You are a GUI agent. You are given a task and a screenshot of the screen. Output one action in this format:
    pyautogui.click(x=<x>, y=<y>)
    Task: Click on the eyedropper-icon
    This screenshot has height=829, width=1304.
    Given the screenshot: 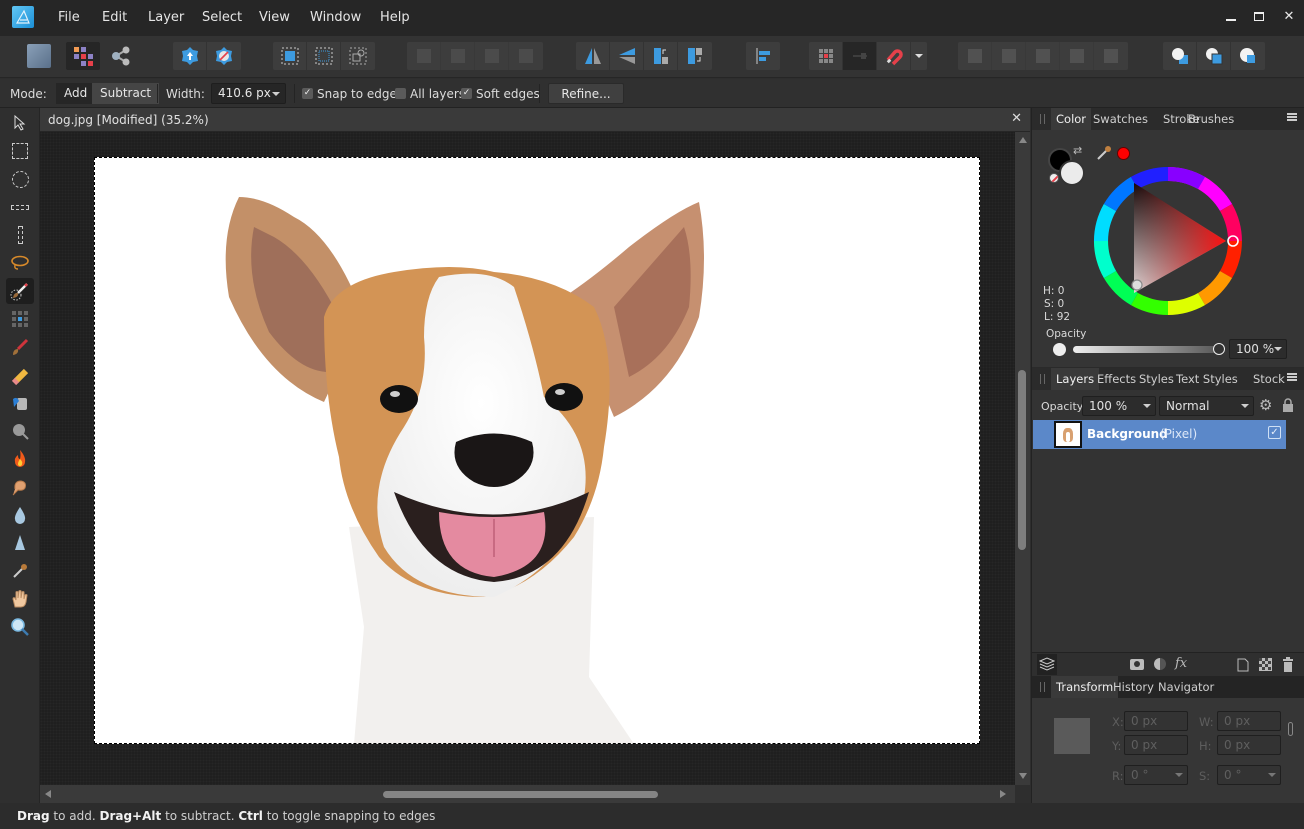 What is the action you would take?
    pyautogui.click(x=1104, y=153)
    